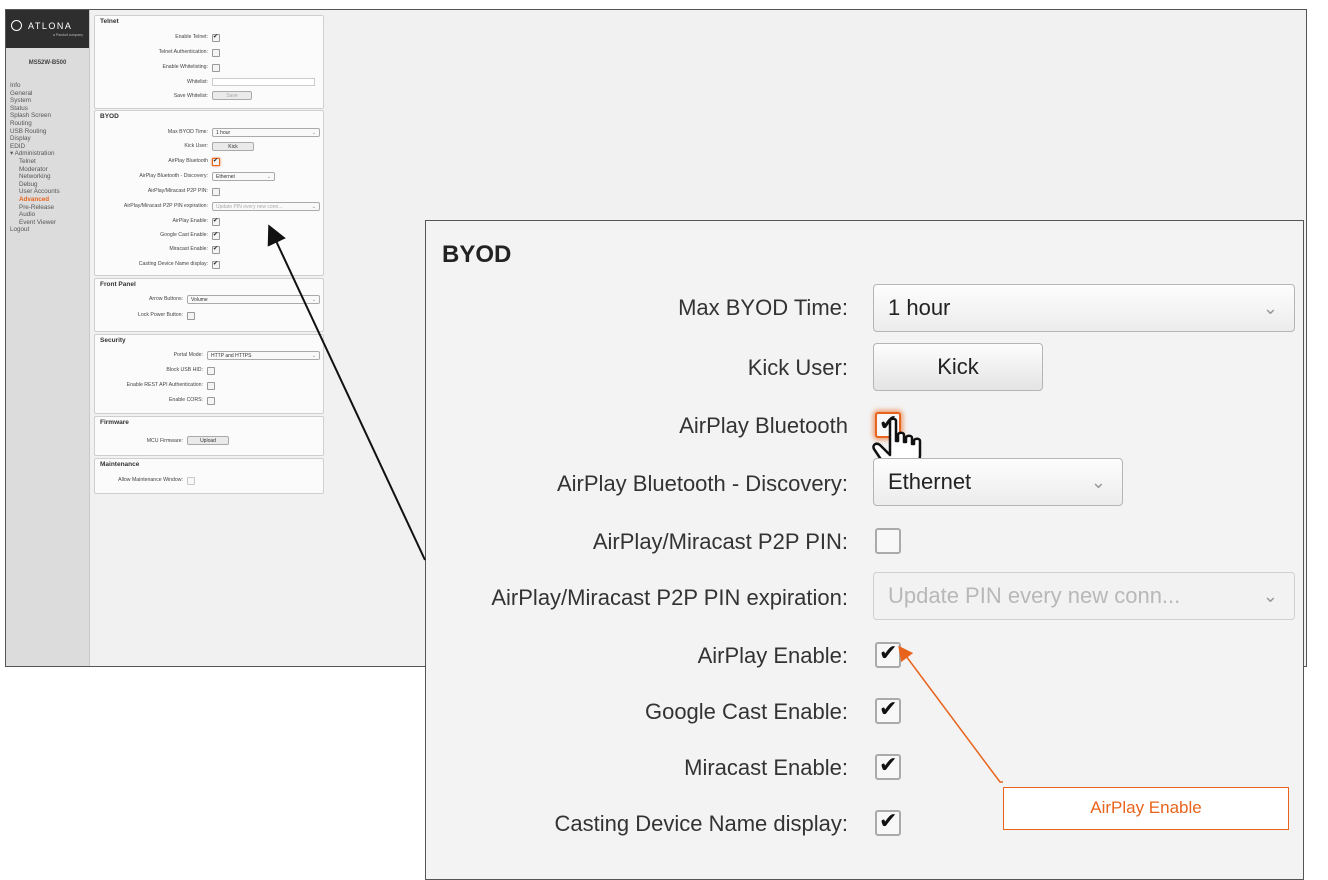 The image size is (1328, 880). I want to click on sidebar-item-routing: Routing, so click(33, 124).